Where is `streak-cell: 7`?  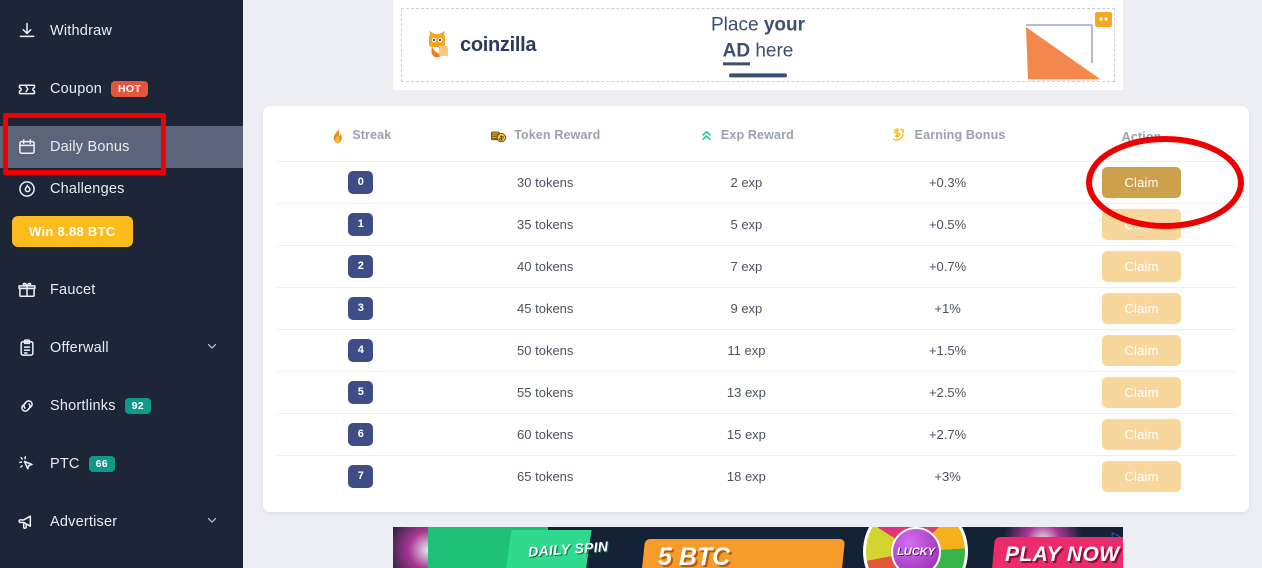
streak-cell: 7 is located at coordinates (361, 476).